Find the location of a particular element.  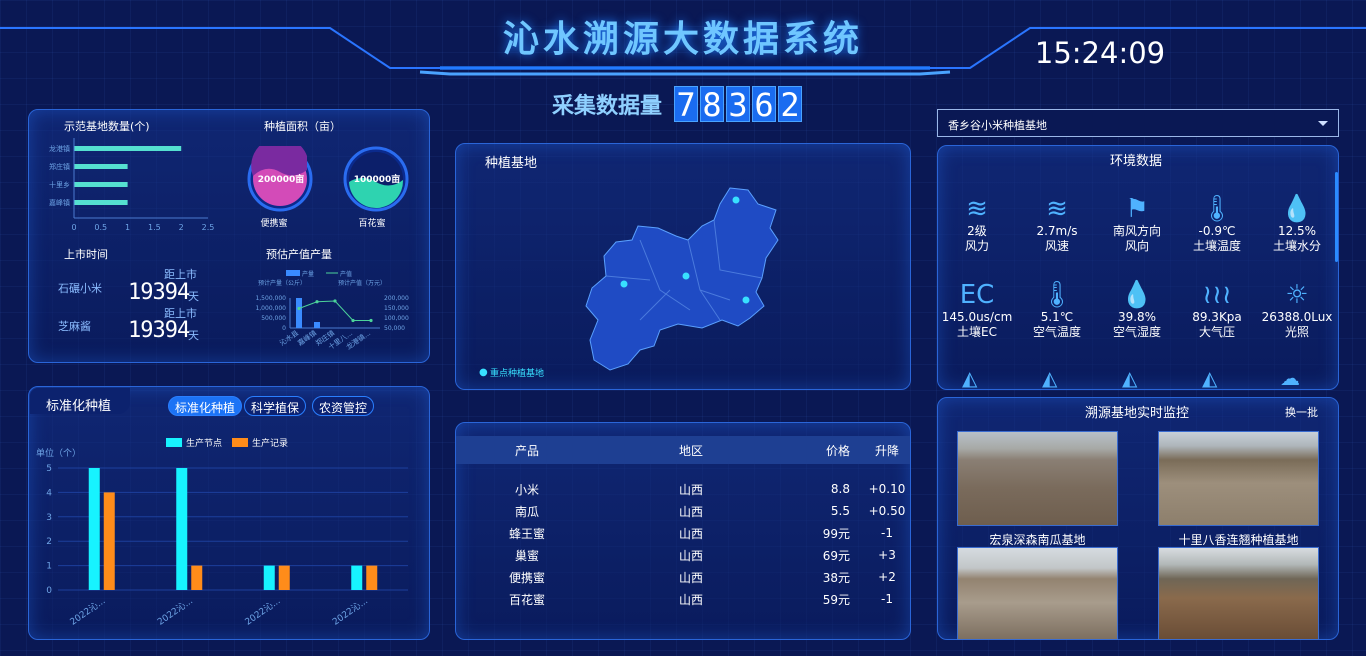

tick-label: 1,500,000 is located at coordinates (270, 298).